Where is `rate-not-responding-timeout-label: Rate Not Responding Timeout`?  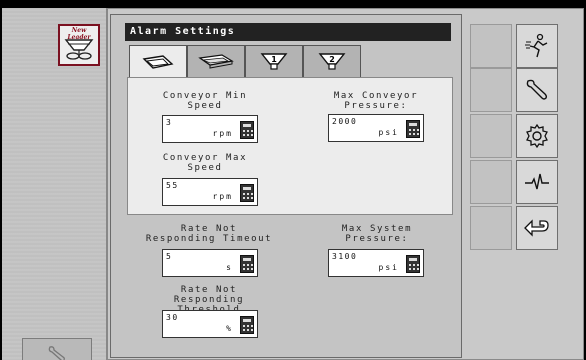
rate-not-responding-timeout-label: Rate Not Responding Timeout is located at coordinates (209, 234).